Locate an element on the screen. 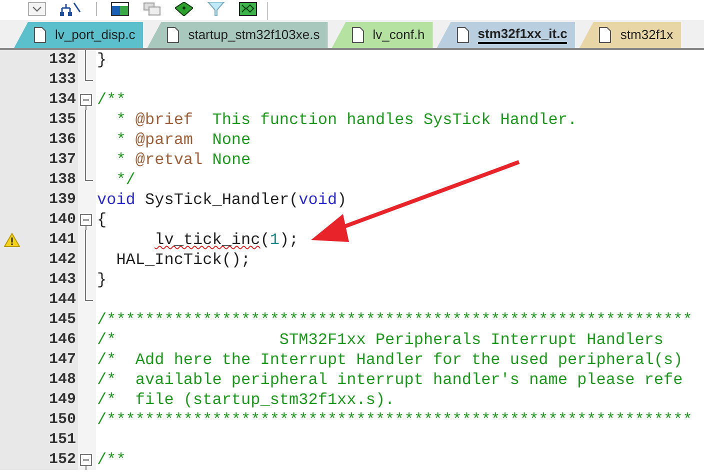  line-number: 149 is located at coordinates (62, 399).